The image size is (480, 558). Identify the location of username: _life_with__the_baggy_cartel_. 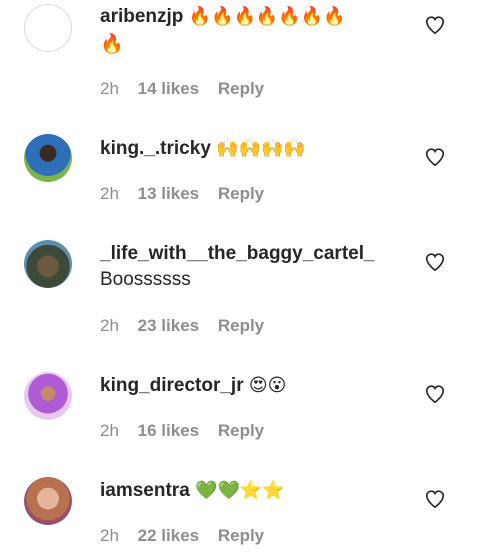
(237, 253).